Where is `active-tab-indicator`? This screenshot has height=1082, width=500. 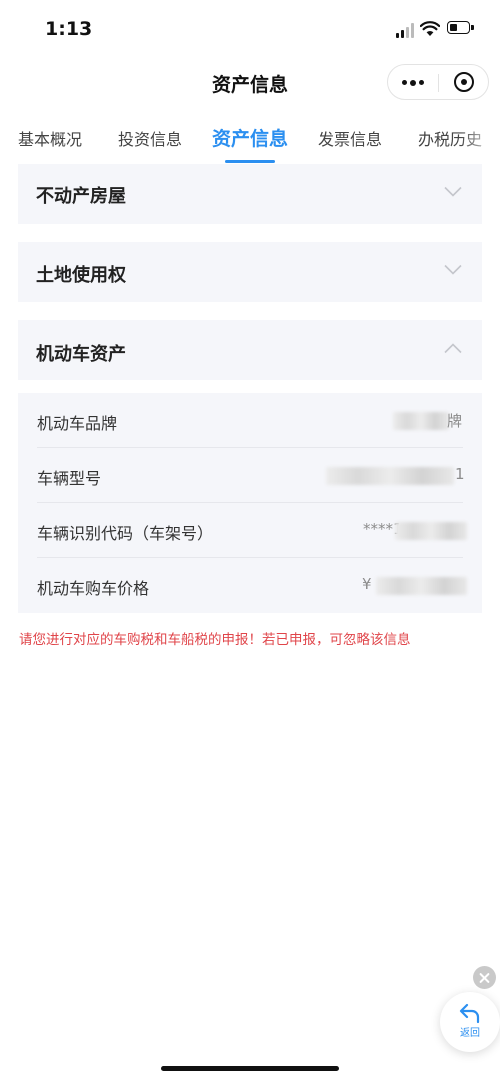 active-tab-indicator is located at coordinates (250, 161).